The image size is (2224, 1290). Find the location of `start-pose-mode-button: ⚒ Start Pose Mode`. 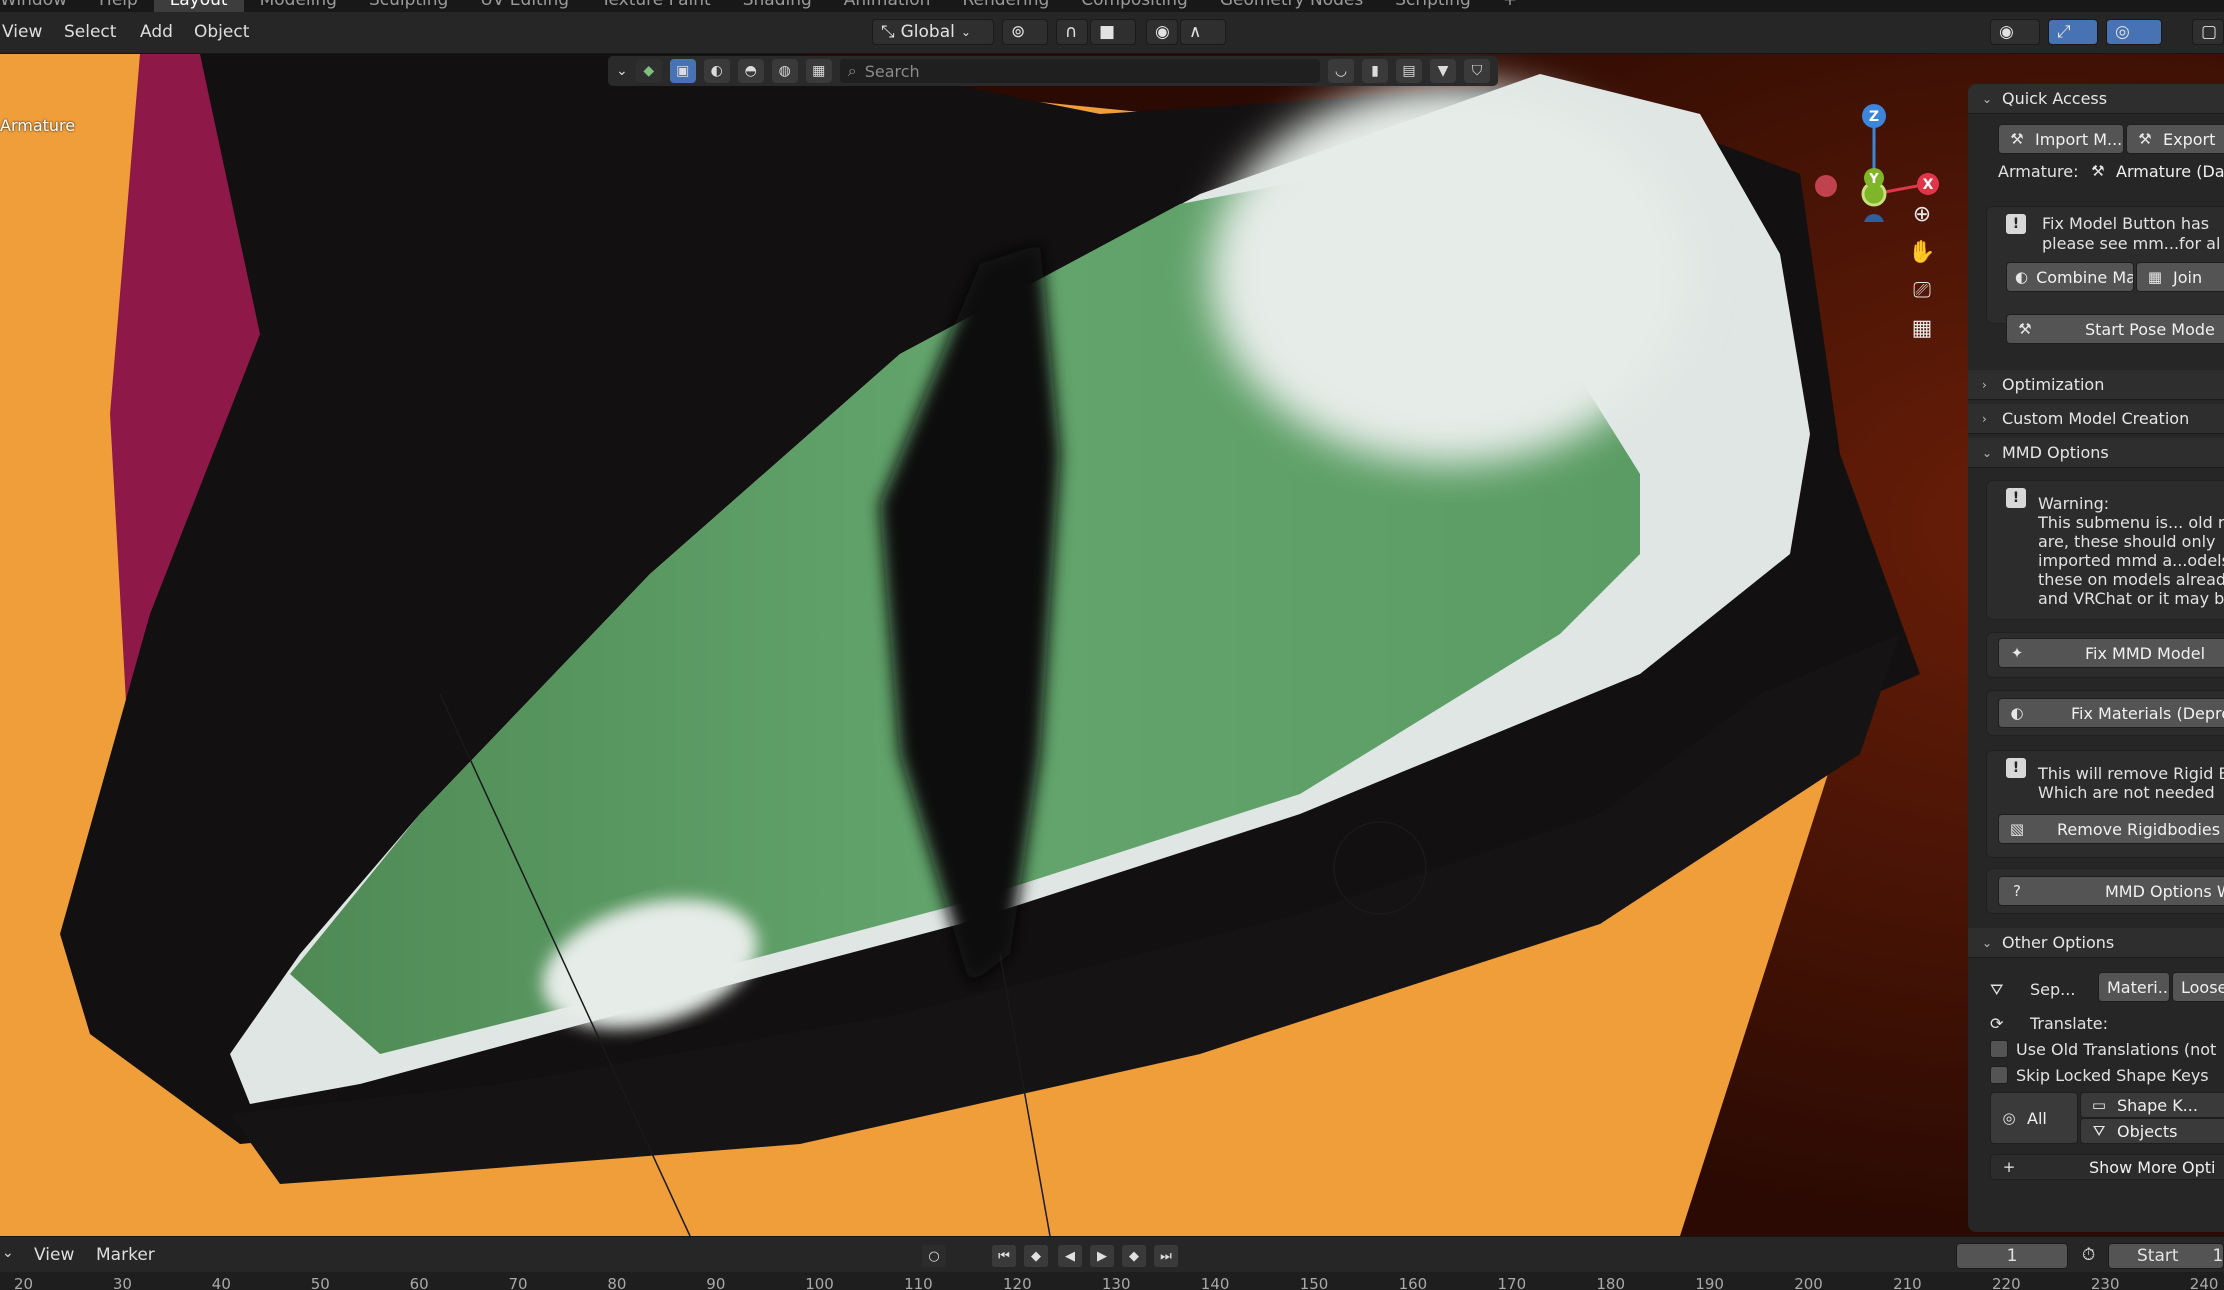

start-pose-mode-button: ⚒ Start Pose Mode is located at coordinates (2115, 329).